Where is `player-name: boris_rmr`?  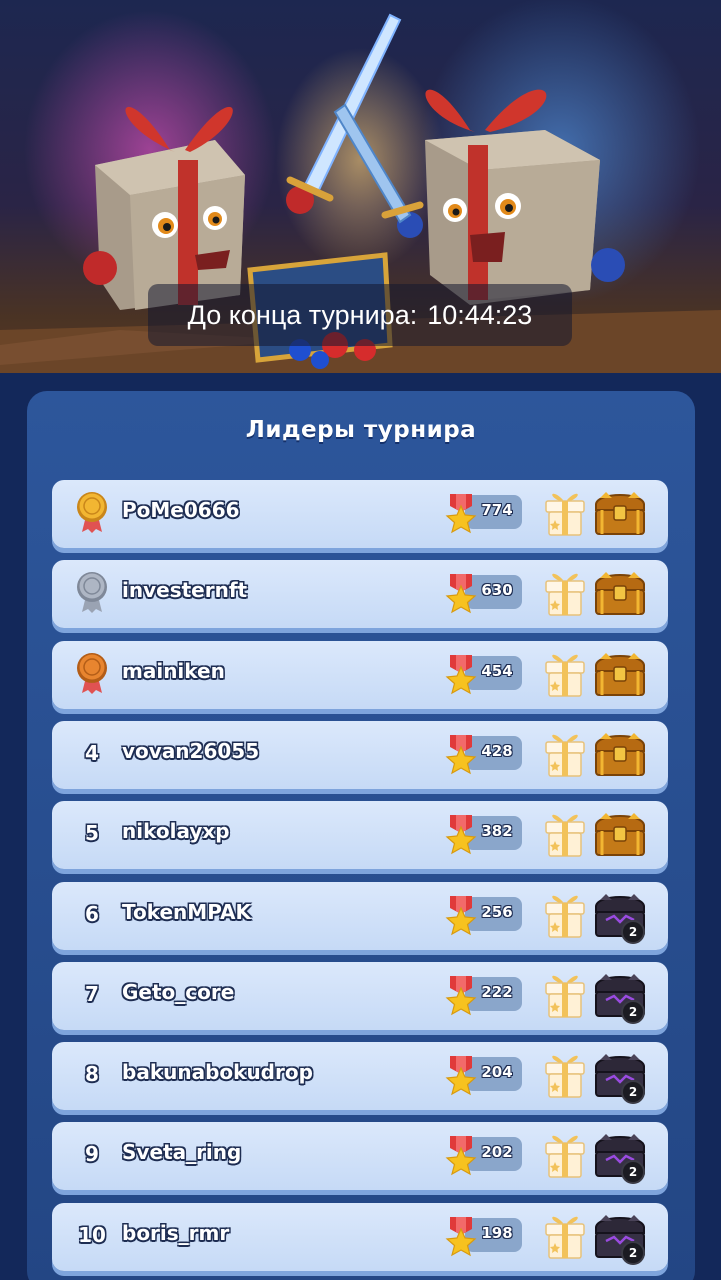 player-name: boris_rmr is located at coordinates (176, 1232).